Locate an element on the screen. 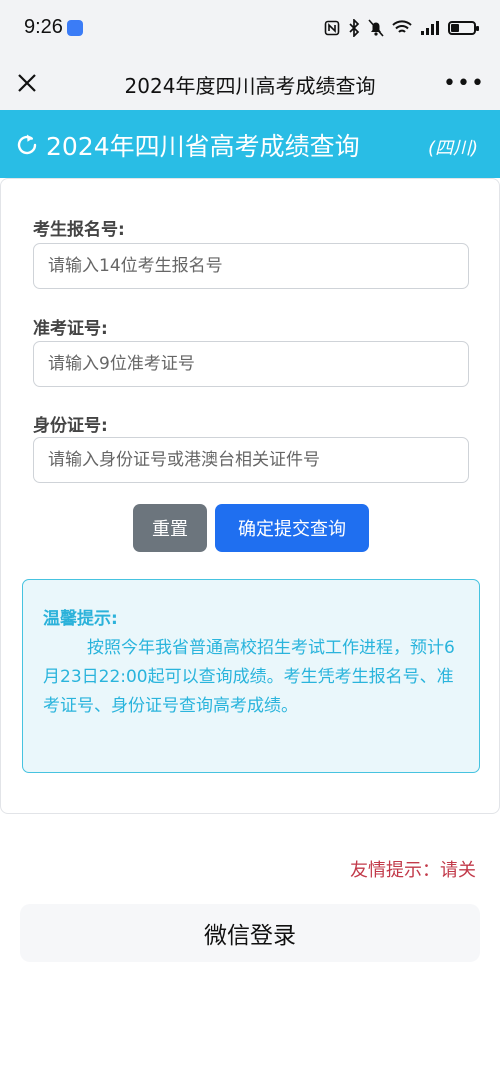 The width and height of the screenshot is (500, 1079). title-bar: 2024年度四川高考成绩查询 ••• is located at coordinates (250, 84).